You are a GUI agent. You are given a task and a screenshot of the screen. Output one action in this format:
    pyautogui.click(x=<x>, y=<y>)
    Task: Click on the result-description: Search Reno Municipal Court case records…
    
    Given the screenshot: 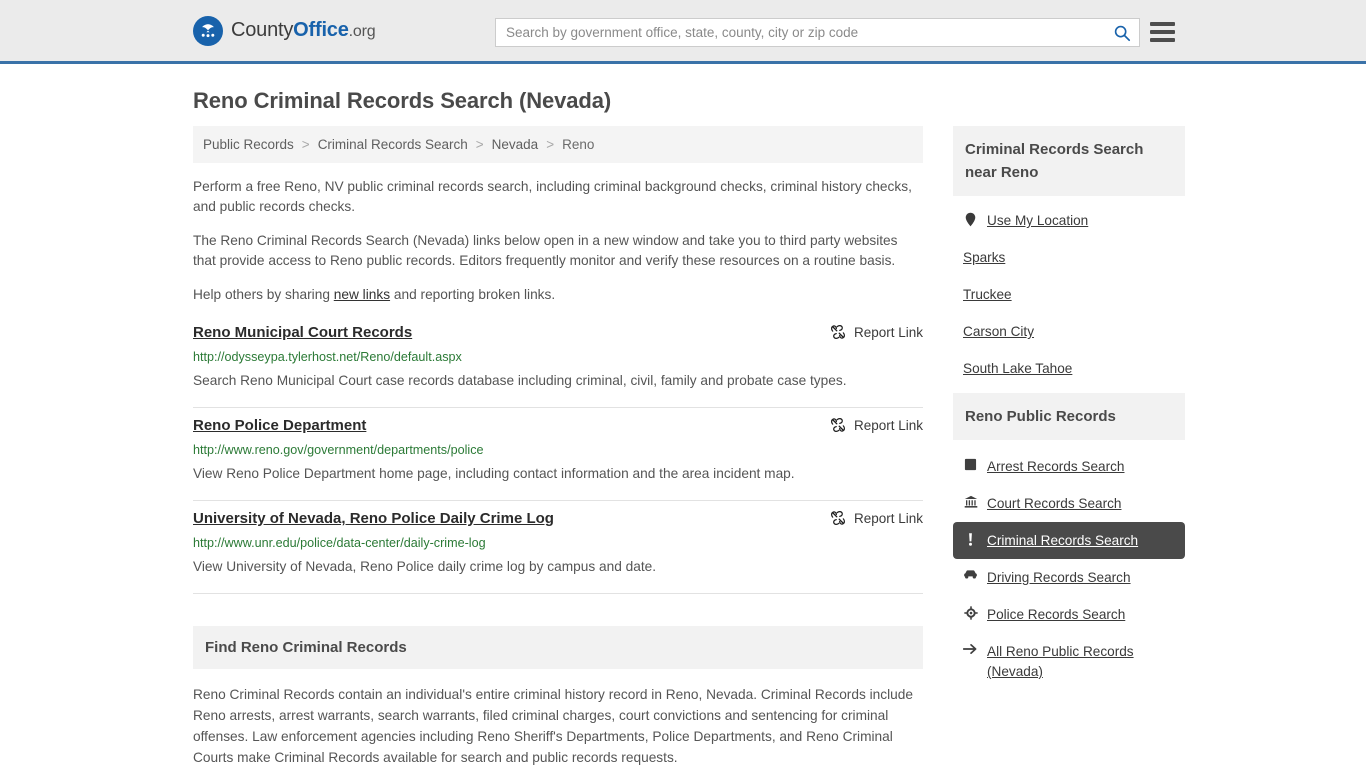 What is the action you would take?
    pyautogui.click(x=520, y=380)
    